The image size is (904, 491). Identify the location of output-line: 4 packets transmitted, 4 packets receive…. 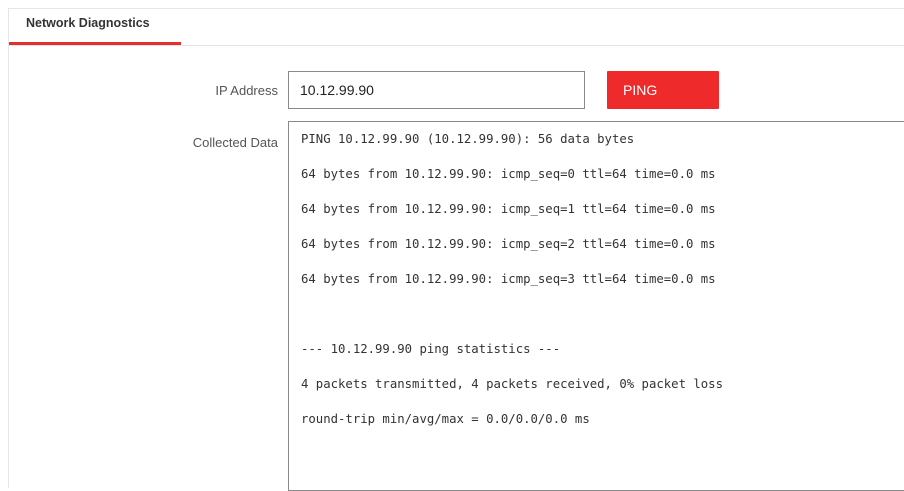
(512, 384).